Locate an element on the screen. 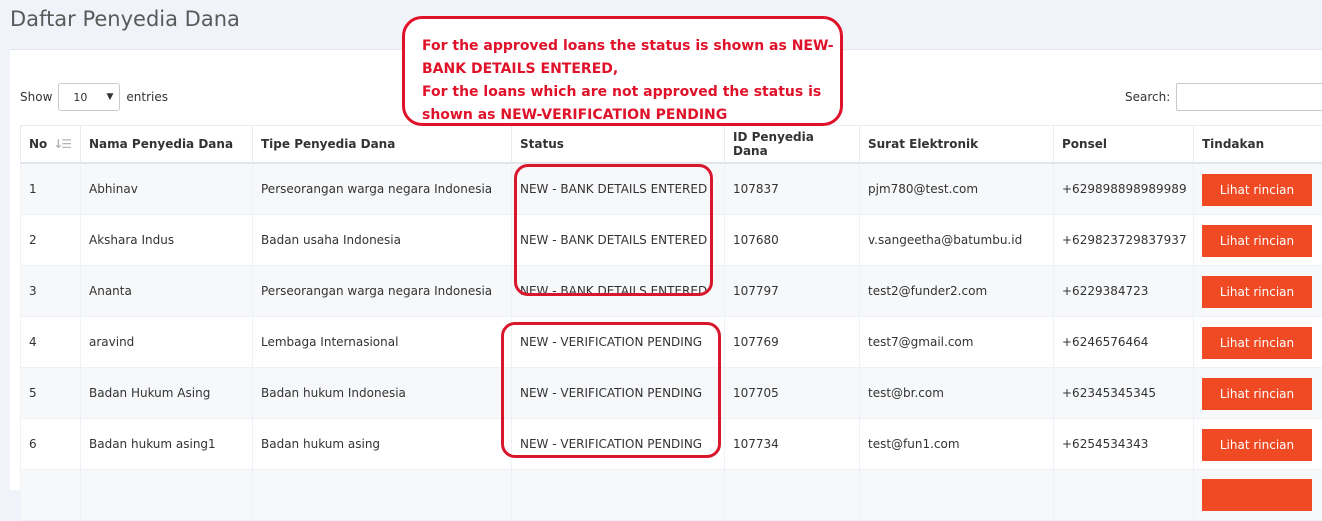 This screenshot has width=1322, height=521. cell-phone: +62345345345 is located at coordinates (1124, 393).